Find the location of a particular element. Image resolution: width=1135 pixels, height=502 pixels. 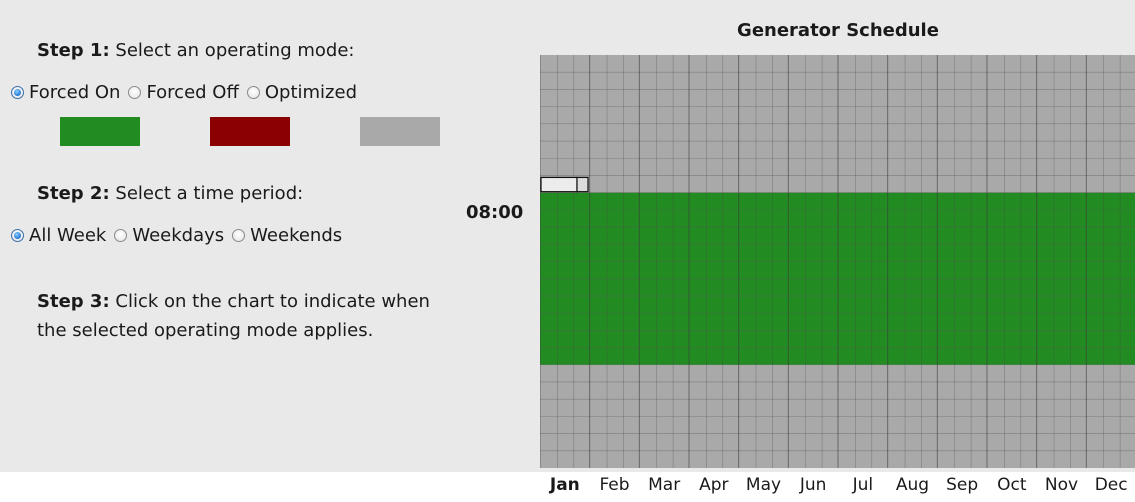

mode-optimized-radio: Optimized is located at coordinates (301, 92).